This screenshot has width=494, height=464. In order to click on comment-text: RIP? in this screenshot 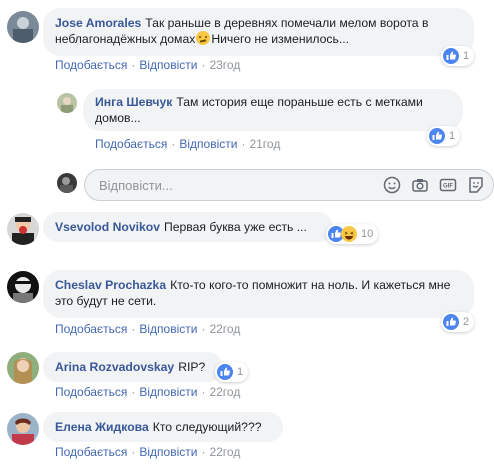, I will do `click(192, 367)`.